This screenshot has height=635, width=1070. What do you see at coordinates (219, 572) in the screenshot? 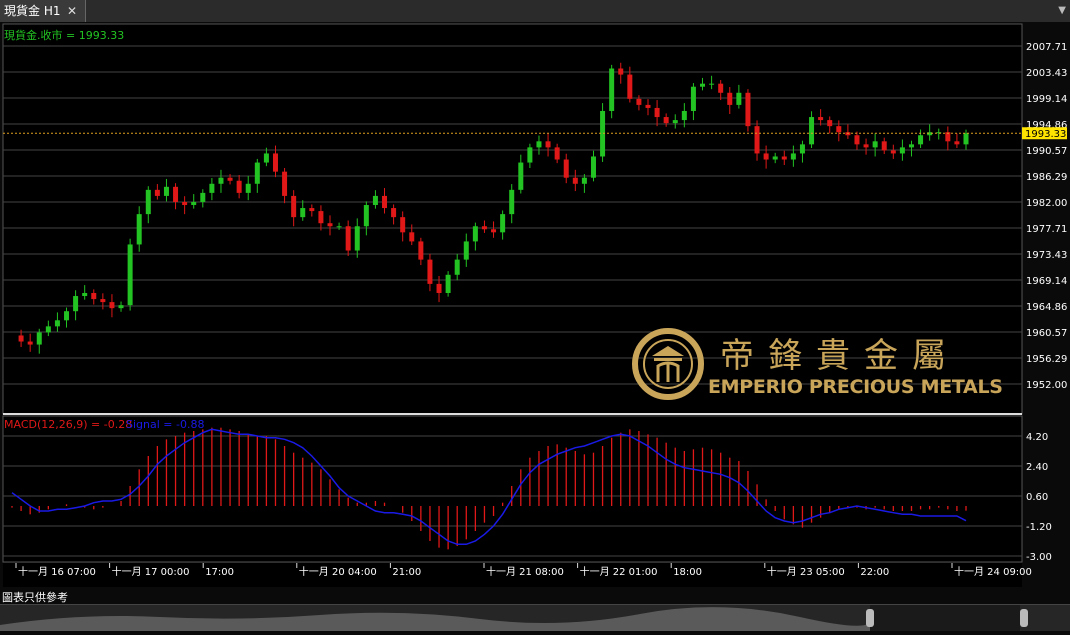
I see `time-tick-label: 17:00` at bounding box center [219, 572].